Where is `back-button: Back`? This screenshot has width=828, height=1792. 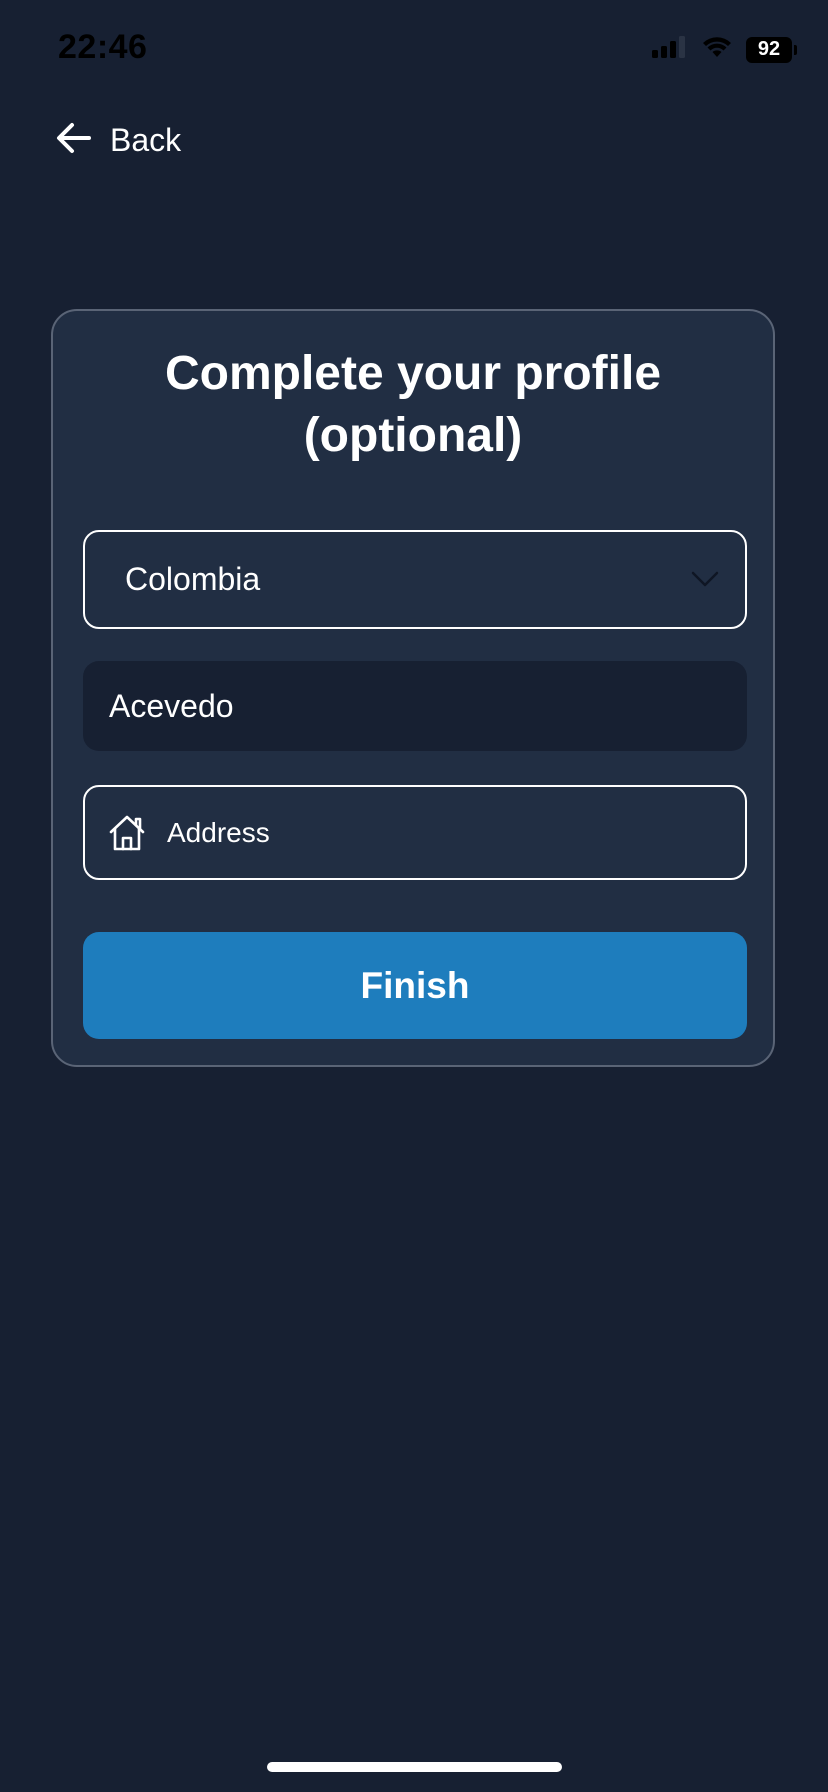 back-button: Back is located at coordinates (118, 140).